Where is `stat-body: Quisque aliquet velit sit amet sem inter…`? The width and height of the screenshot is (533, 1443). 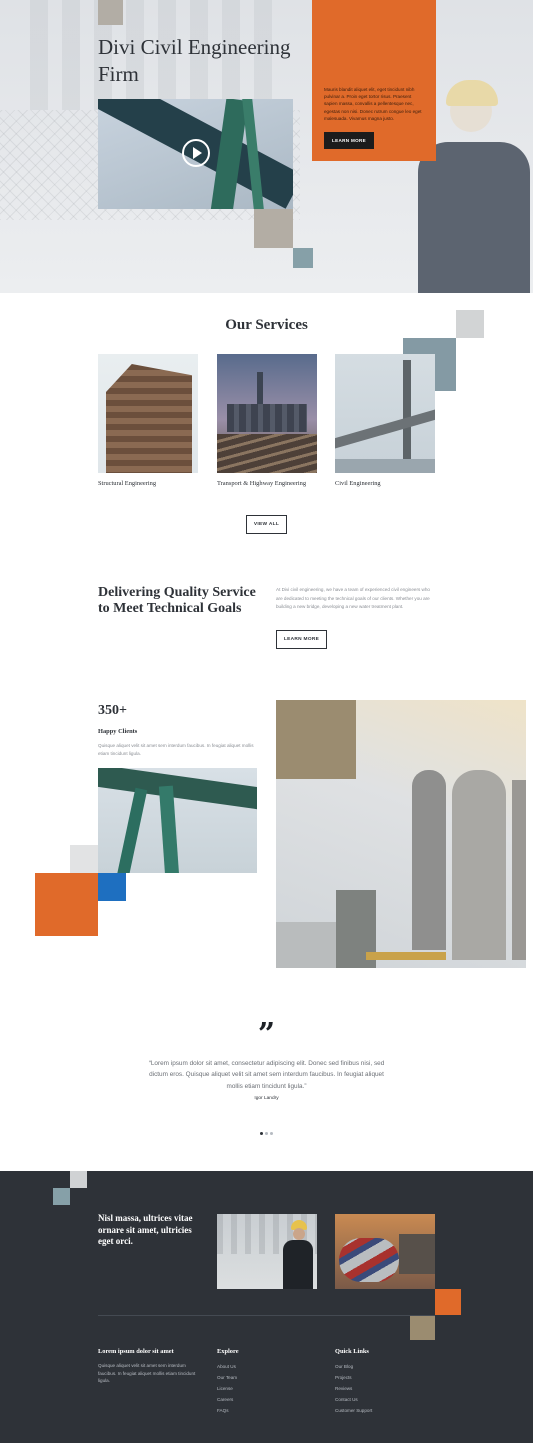
stat-body: Quisque aliquet velit sit amet sem inter… is located at coordinates (176, 749).